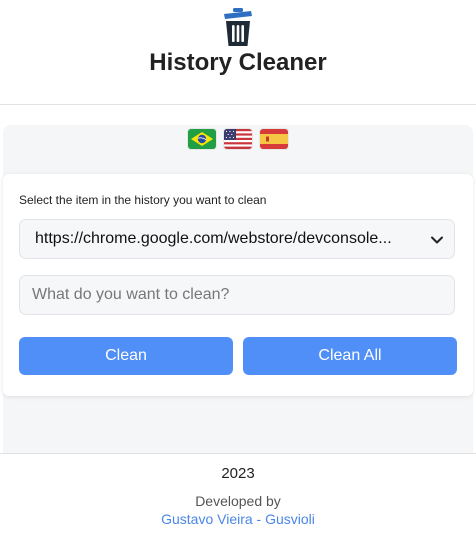 The width and height of the screenshot is (476, 537). Describe the element at coordinates (238, 473) in the screenshot. I see `footer-year: 2023` at that location.